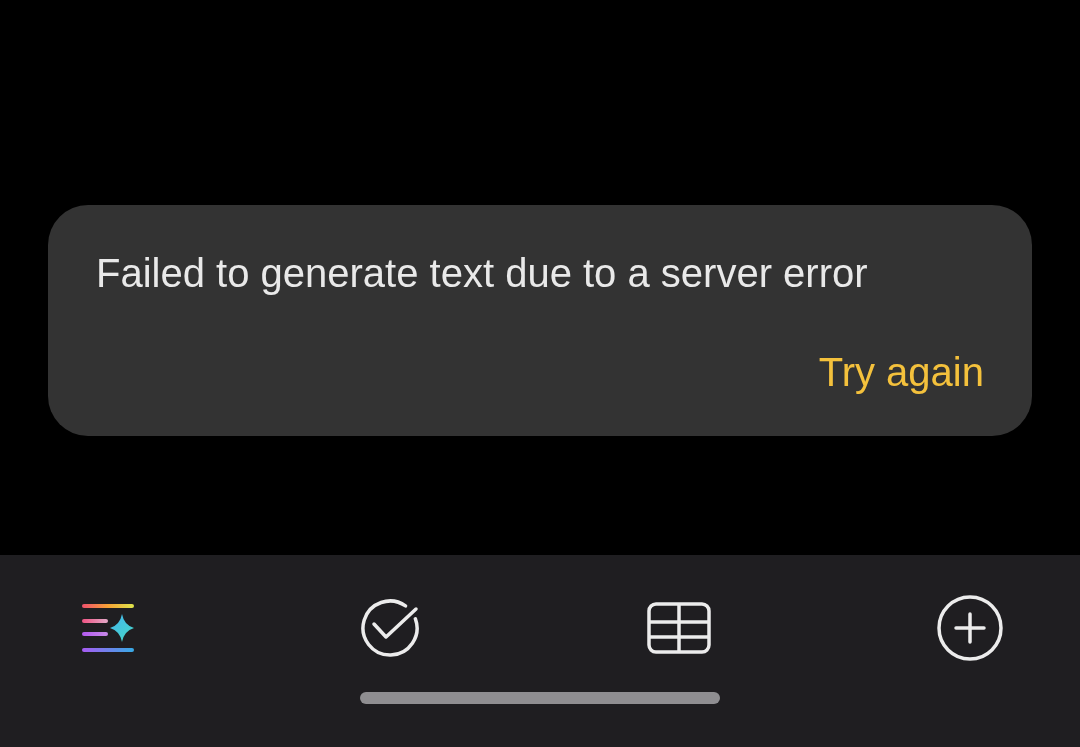 This screenshot has width=1080, height=747. What do you see at coordinates (108, 628) in the screenshot?
I see `text-lines-sparkle-icon` at bounding box center [108, 628].